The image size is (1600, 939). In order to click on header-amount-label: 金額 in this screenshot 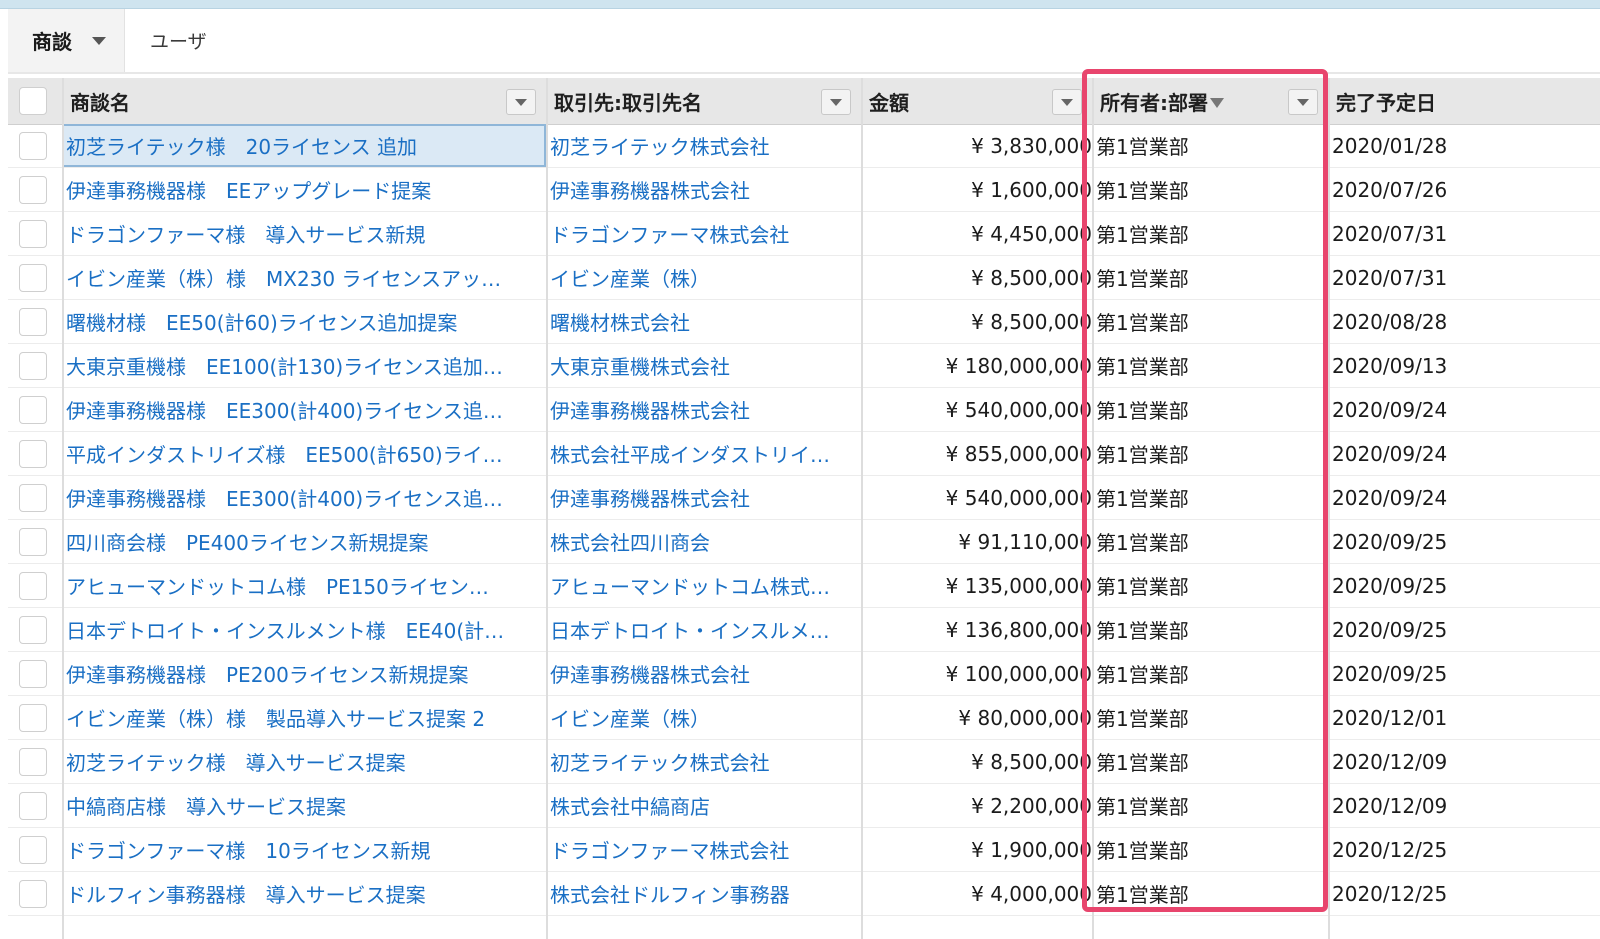, I will do `click(889, 102)`.